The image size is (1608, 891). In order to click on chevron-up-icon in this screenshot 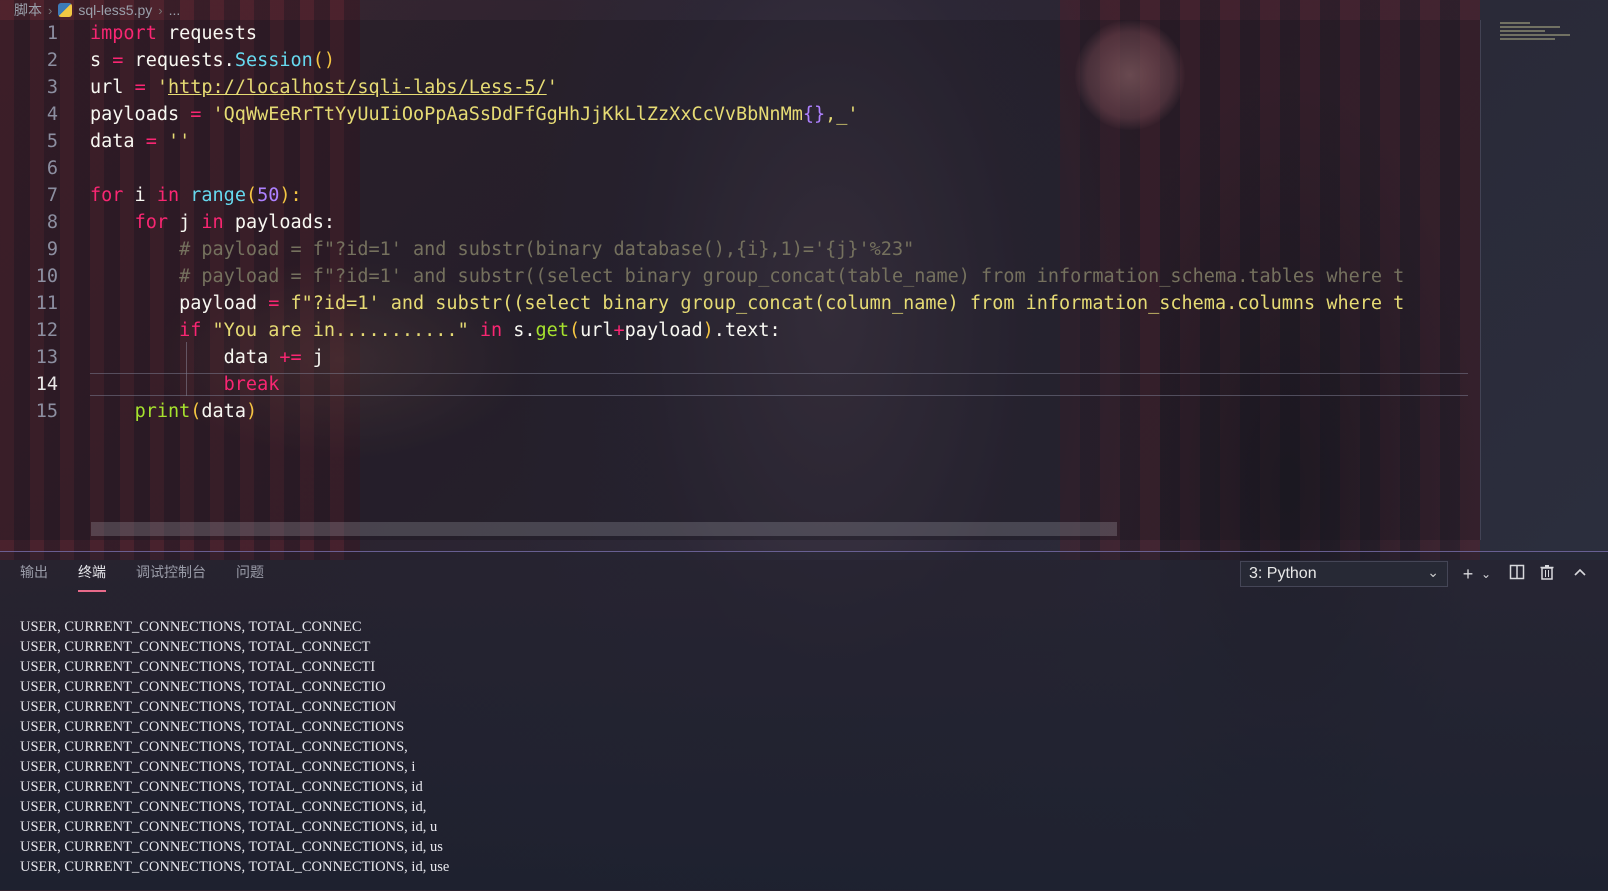, I will do `click(1580, 574)`.